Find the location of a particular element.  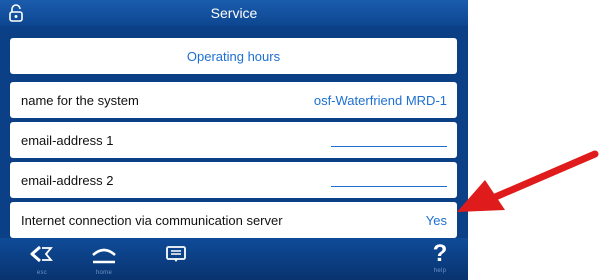

home-button: home is located at coordinates (104, 261).